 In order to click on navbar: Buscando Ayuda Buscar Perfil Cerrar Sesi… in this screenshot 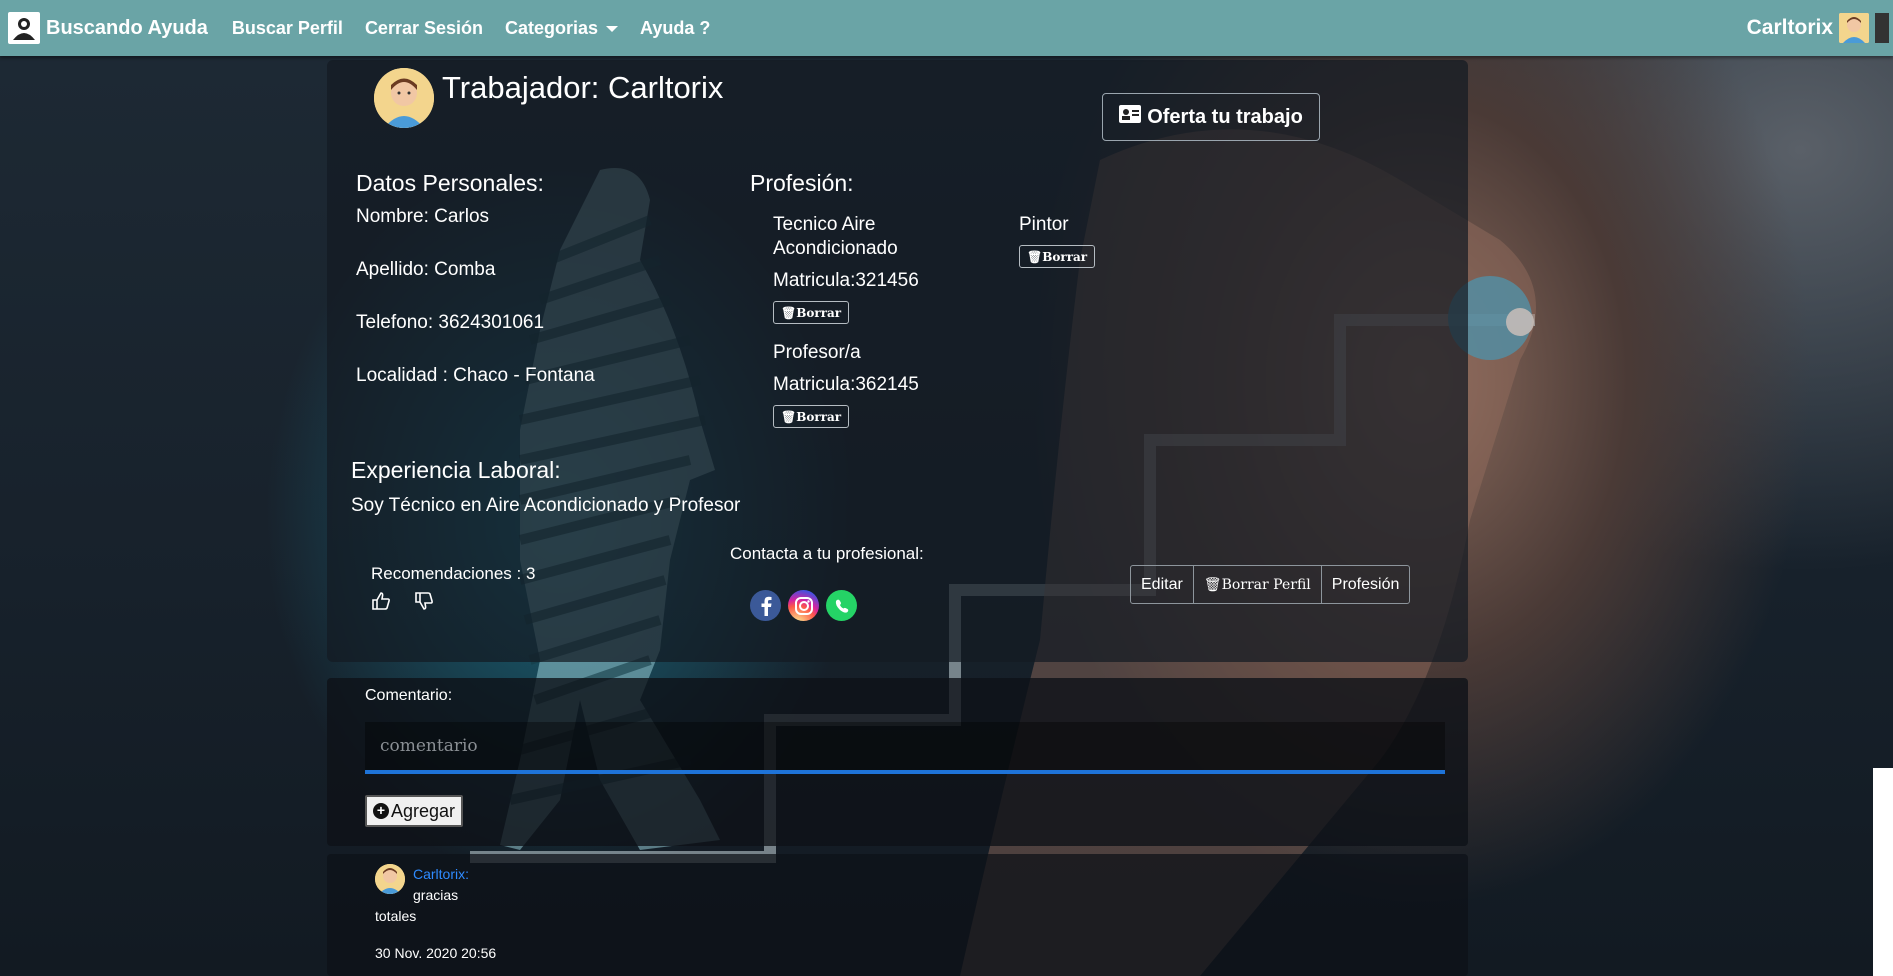, I will do `click(946, 28)`.